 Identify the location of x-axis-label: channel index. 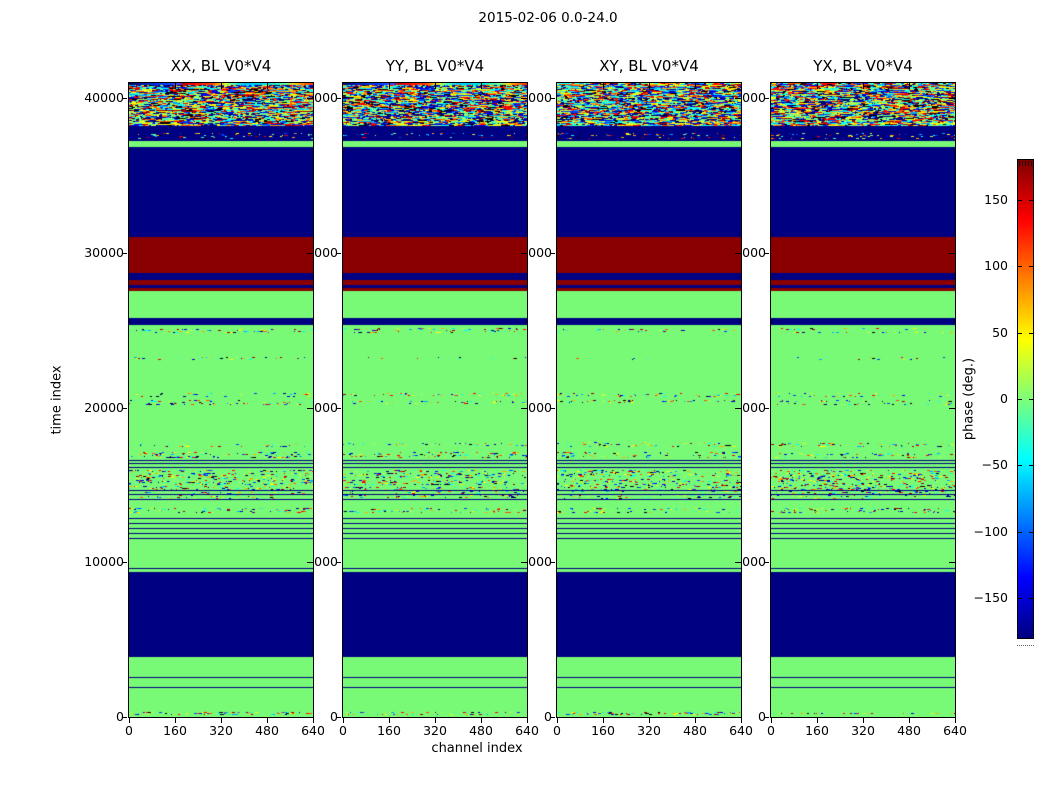
(477, 748).